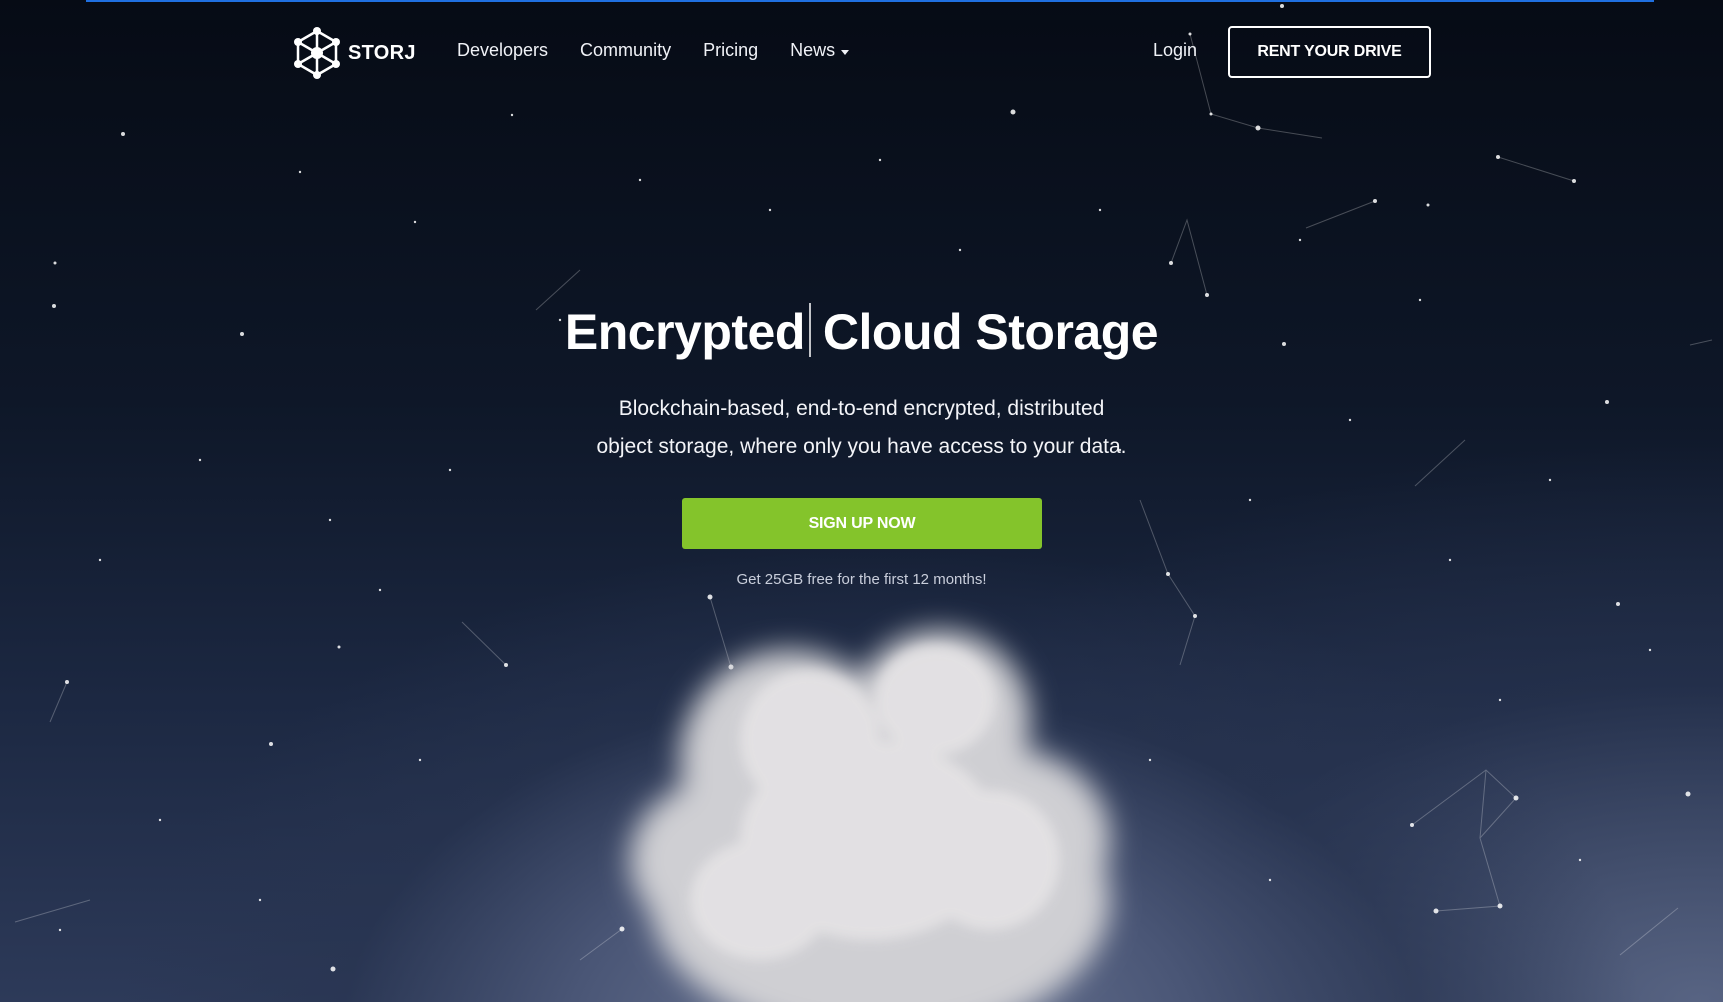 Image resolution: width=1723 pixels, height=1002 pixels. I want to click on nav-link-news-label: News, so click(813, 50).